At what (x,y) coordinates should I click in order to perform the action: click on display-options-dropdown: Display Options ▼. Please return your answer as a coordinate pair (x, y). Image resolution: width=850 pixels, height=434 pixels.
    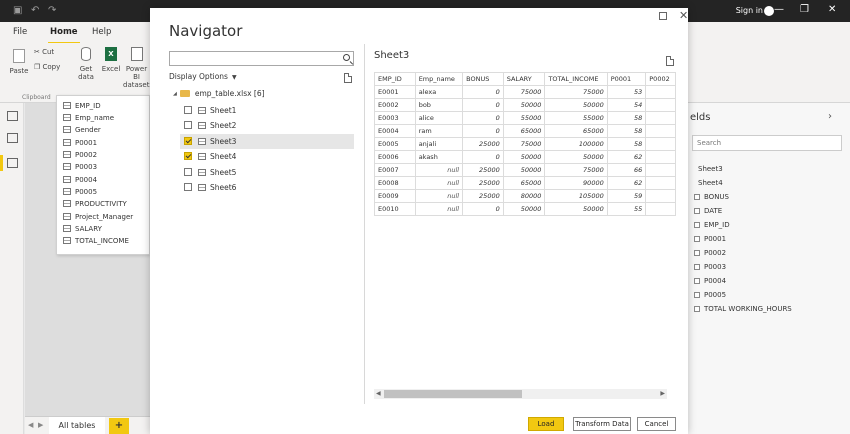
    Looking at the image, I should click on (203, 76).